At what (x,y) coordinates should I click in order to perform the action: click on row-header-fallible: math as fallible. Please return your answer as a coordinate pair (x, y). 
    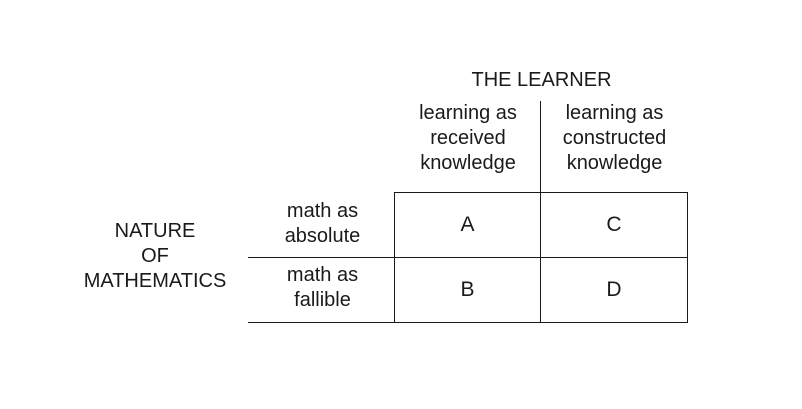
    Looking at the image, I should click on (322, 288).